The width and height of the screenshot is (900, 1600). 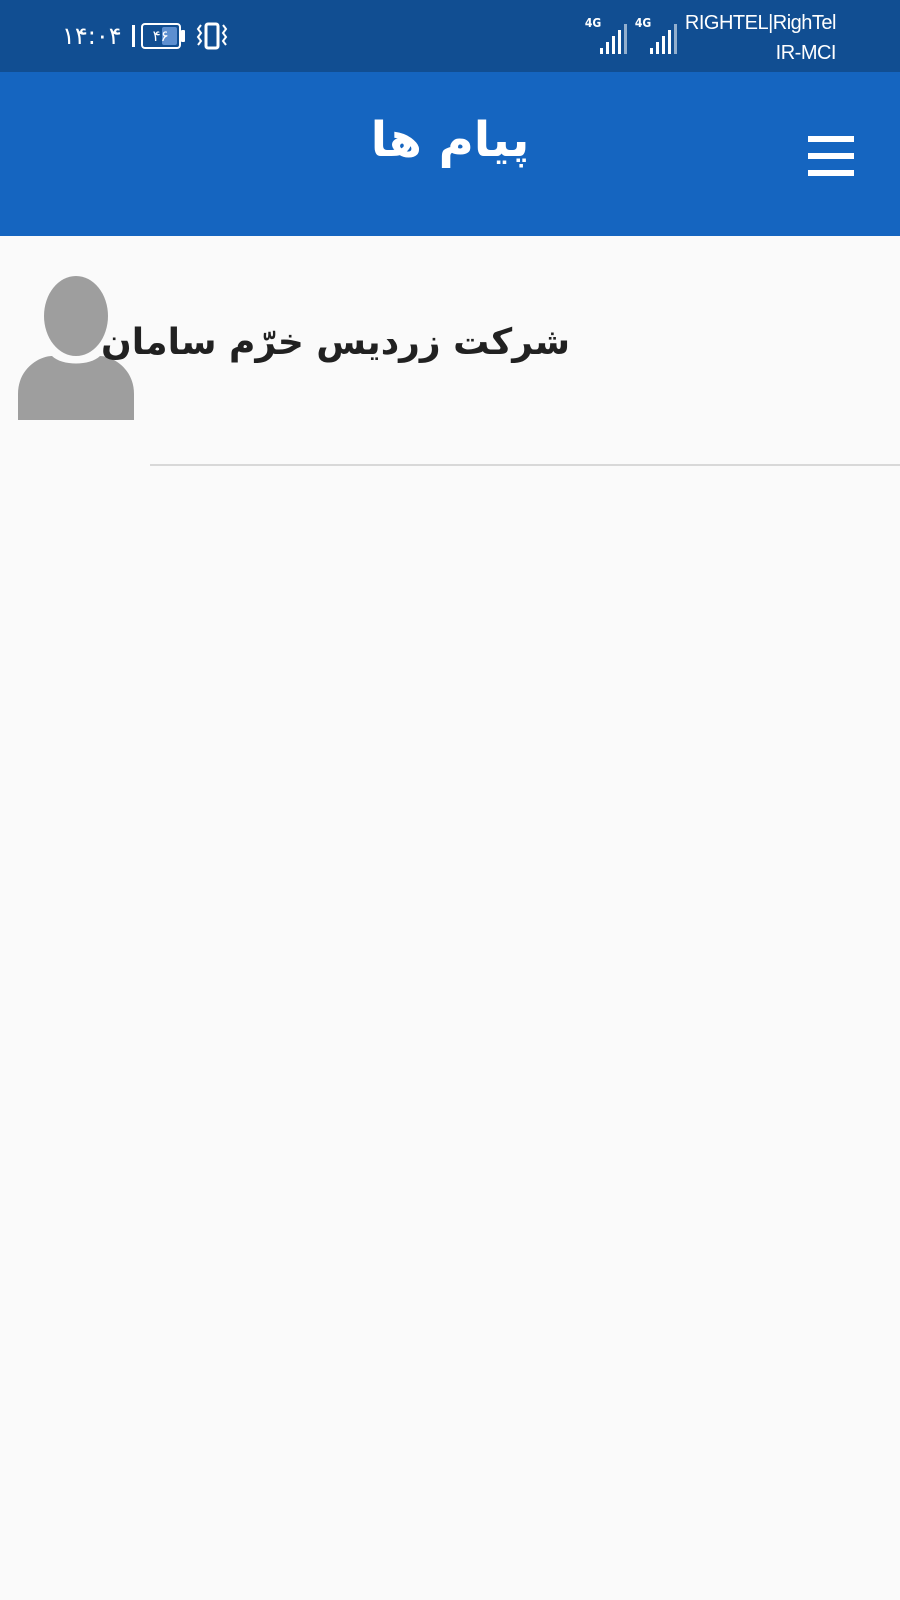 What do you see at coordinates (133, 36) in the screenshot?
I see `battery-divider` at bounding box center [133, 36].